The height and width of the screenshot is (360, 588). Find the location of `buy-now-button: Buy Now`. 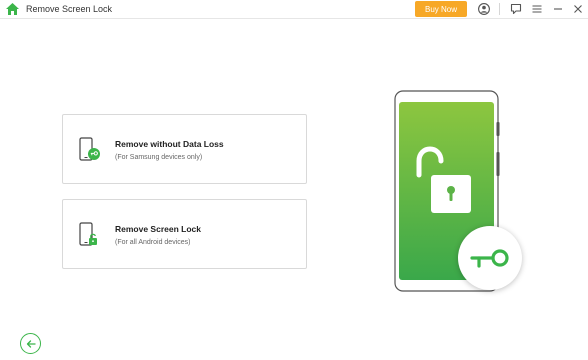

buy-now-button: Buy Now is located at coordinates (441, 9).